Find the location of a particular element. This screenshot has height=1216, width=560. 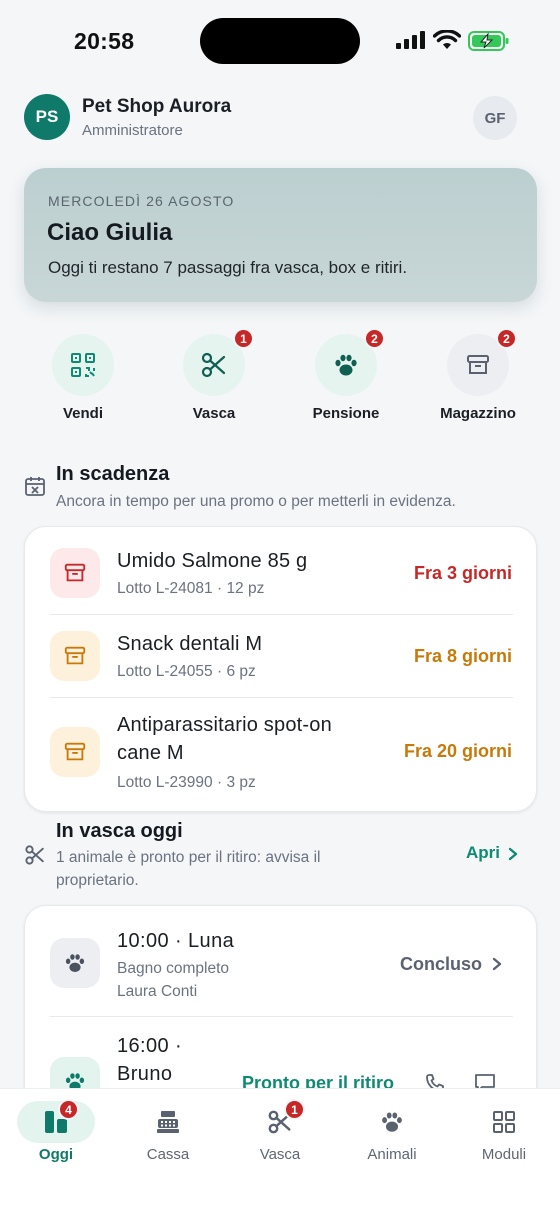

tab-oggi: 4 Oggi is located at coordinates (56, 1134).